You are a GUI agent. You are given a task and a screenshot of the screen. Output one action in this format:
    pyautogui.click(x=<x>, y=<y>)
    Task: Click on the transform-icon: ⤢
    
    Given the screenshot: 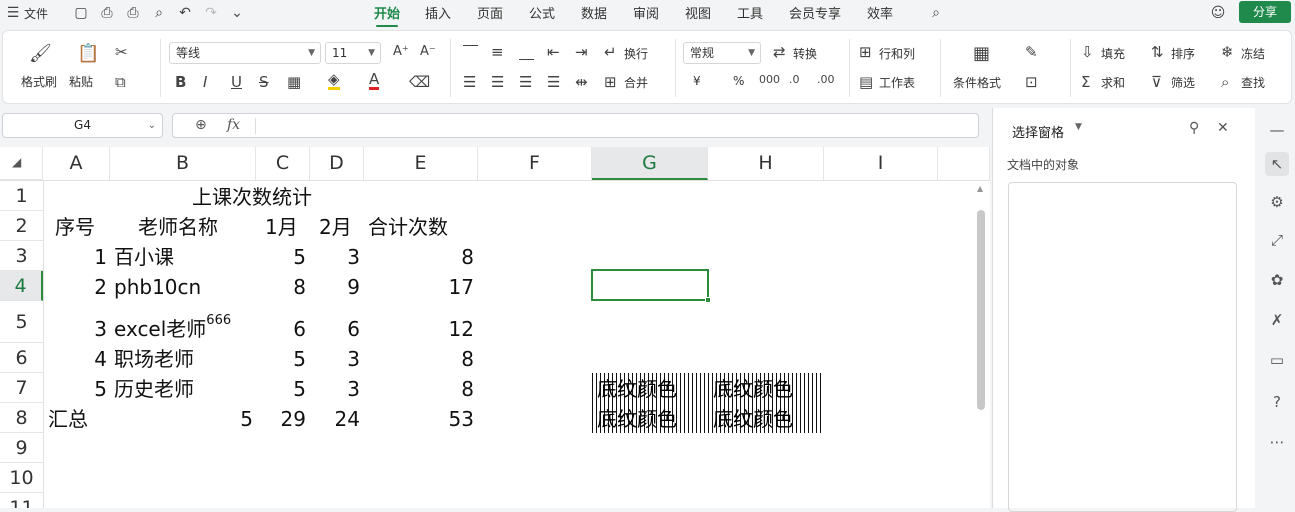 What is the action you would take?
    pyautogui.click(x=1277, y=240)
    